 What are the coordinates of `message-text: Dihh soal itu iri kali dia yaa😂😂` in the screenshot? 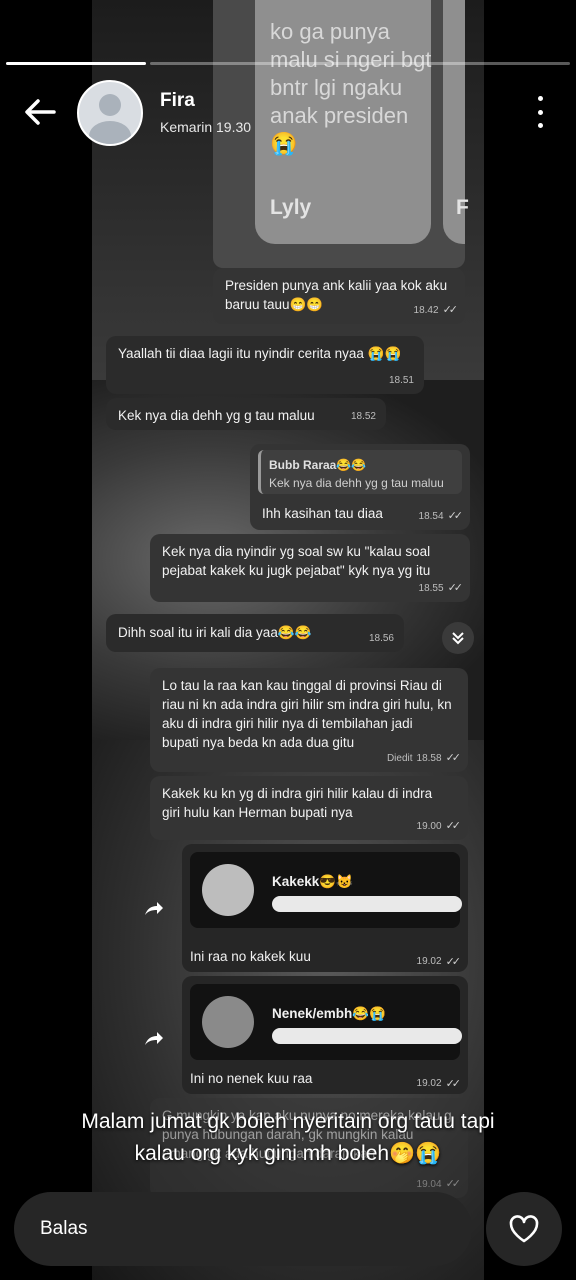 It's located at (215, 632).